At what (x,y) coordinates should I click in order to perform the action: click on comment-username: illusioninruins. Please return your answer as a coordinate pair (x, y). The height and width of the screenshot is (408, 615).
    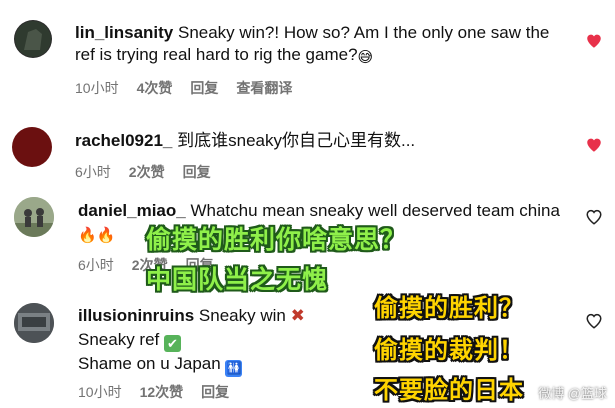
    Looking at the image, I should click on (136, 315).